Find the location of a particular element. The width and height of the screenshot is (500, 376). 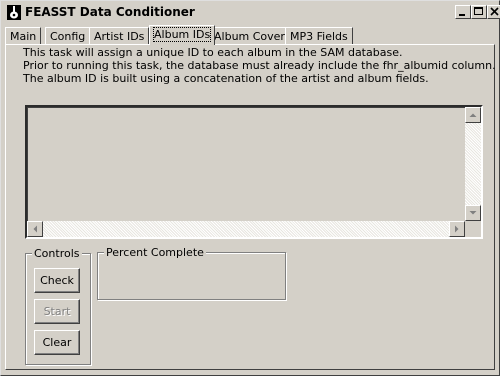

arrow-down-icon is located at coordinates (473, 213).